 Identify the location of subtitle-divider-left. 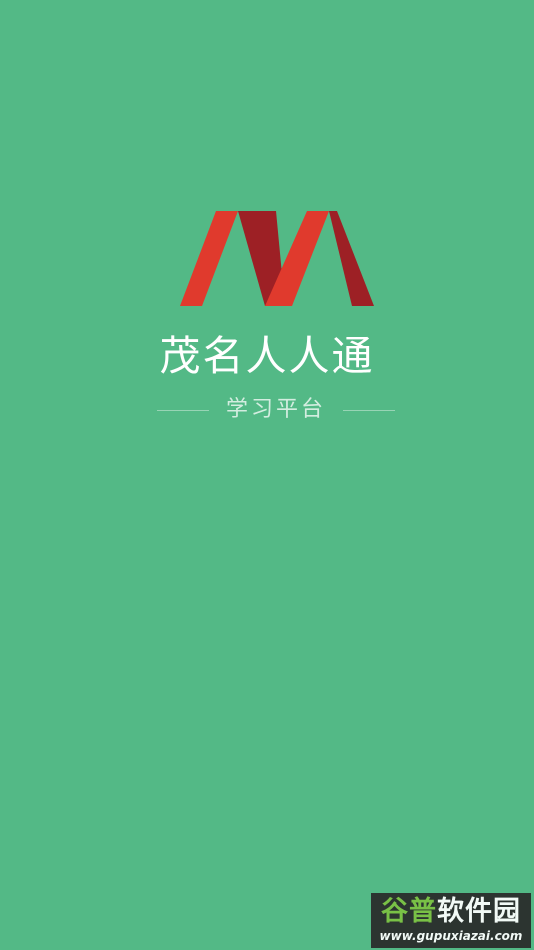
(183, 410).